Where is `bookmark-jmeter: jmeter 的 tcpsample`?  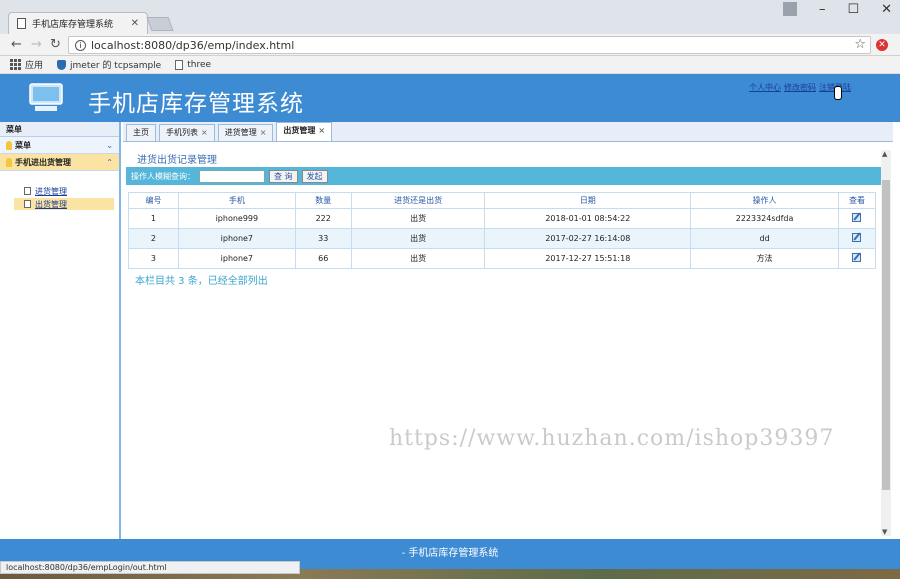 bookmark-jmeter: jmeter 的 tcpsample is located at coordinates (109, 64).